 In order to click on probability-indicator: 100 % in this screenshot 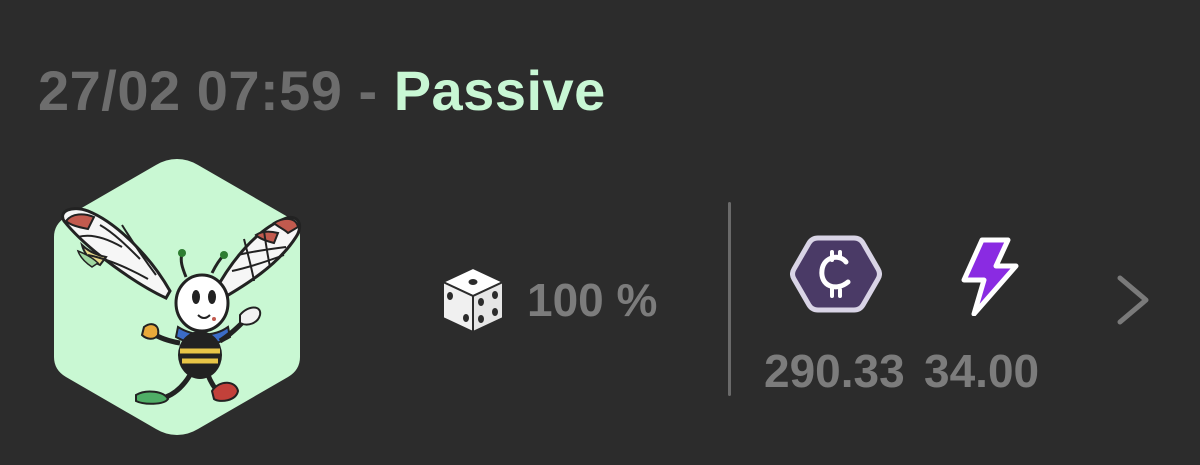, I will do `click(547, 300)`.